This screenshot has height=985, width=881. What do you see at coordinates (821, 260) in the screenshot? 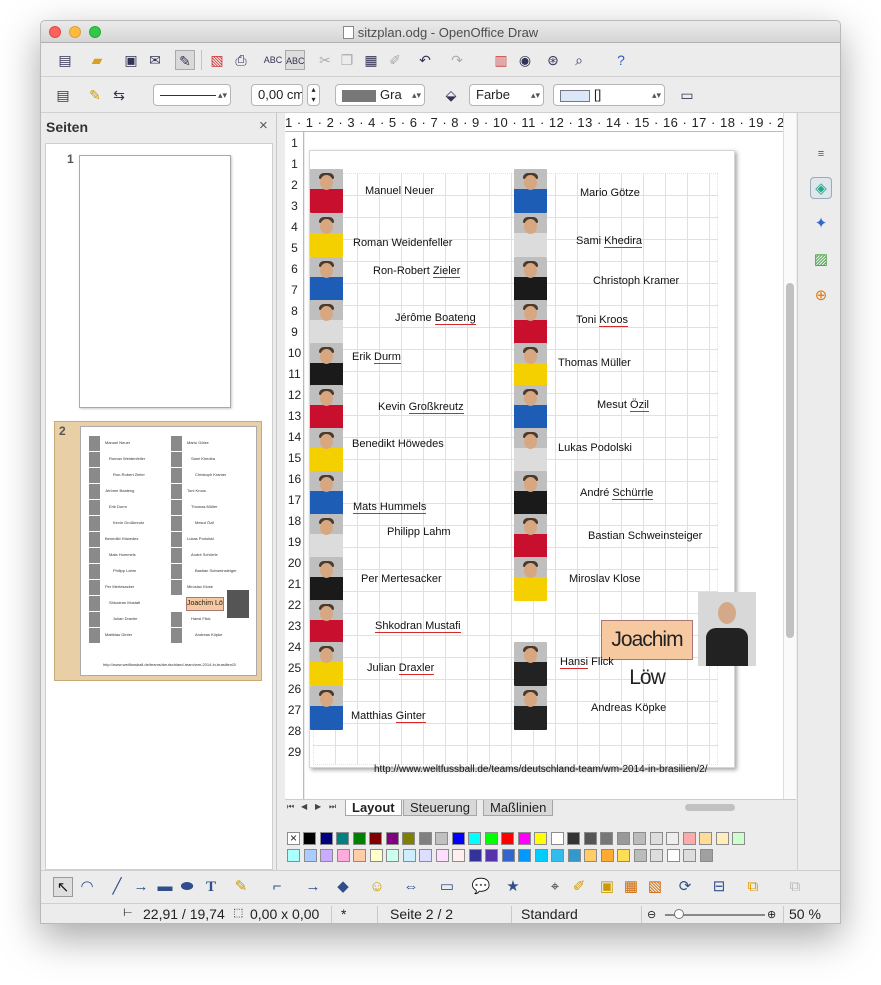
I see `gallery-sidebar-icon: ▨` at bounding box center [821, 260].